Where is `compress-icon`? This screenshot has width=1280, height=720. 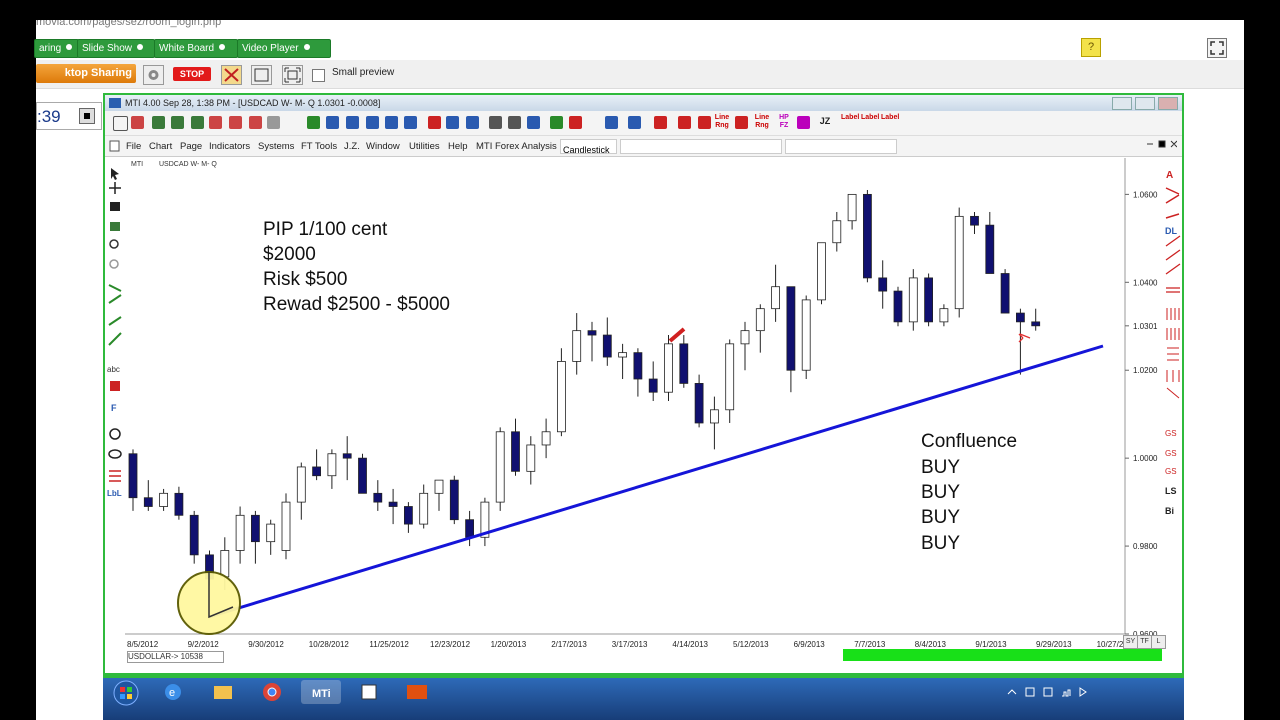 compress-icon is located at coordinates (372, 122).